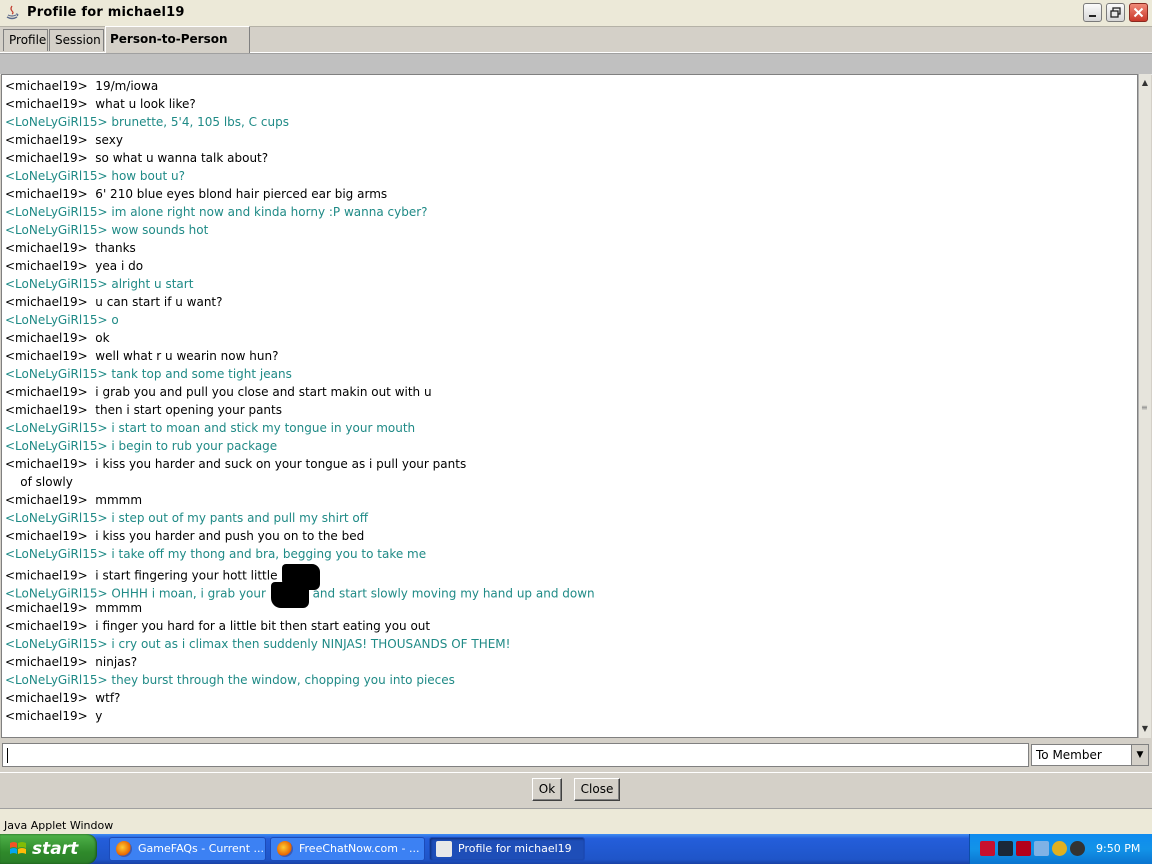 The height and width of the screenshot is (864, 1152). Describe the element at coordinates (1115, 12) in the screenshot. I see `restore-button` at that location.